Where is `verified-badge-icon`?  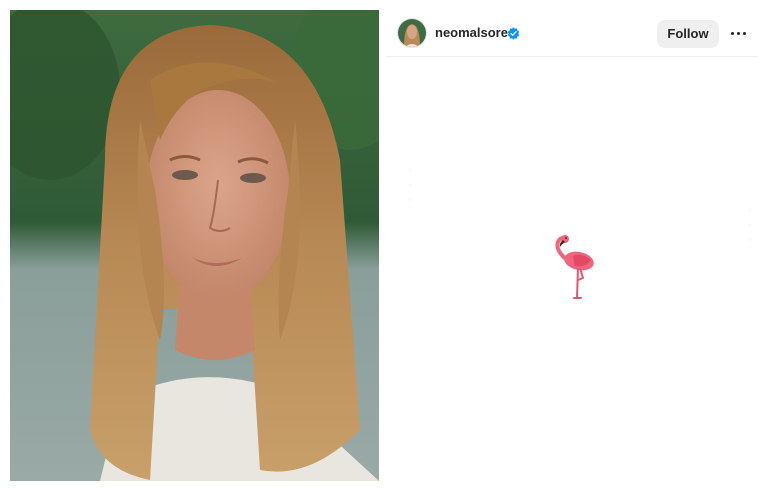
verified-badge-icon is located at coordinates (513, 33).